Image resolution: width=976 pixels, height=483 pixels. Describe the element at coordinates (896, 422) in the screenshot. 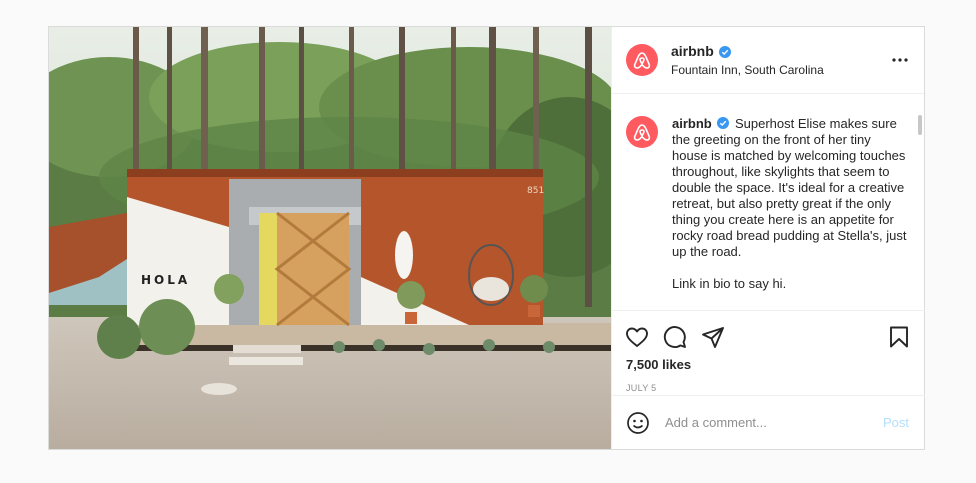

I see `post-comment-button: Post` at that location.